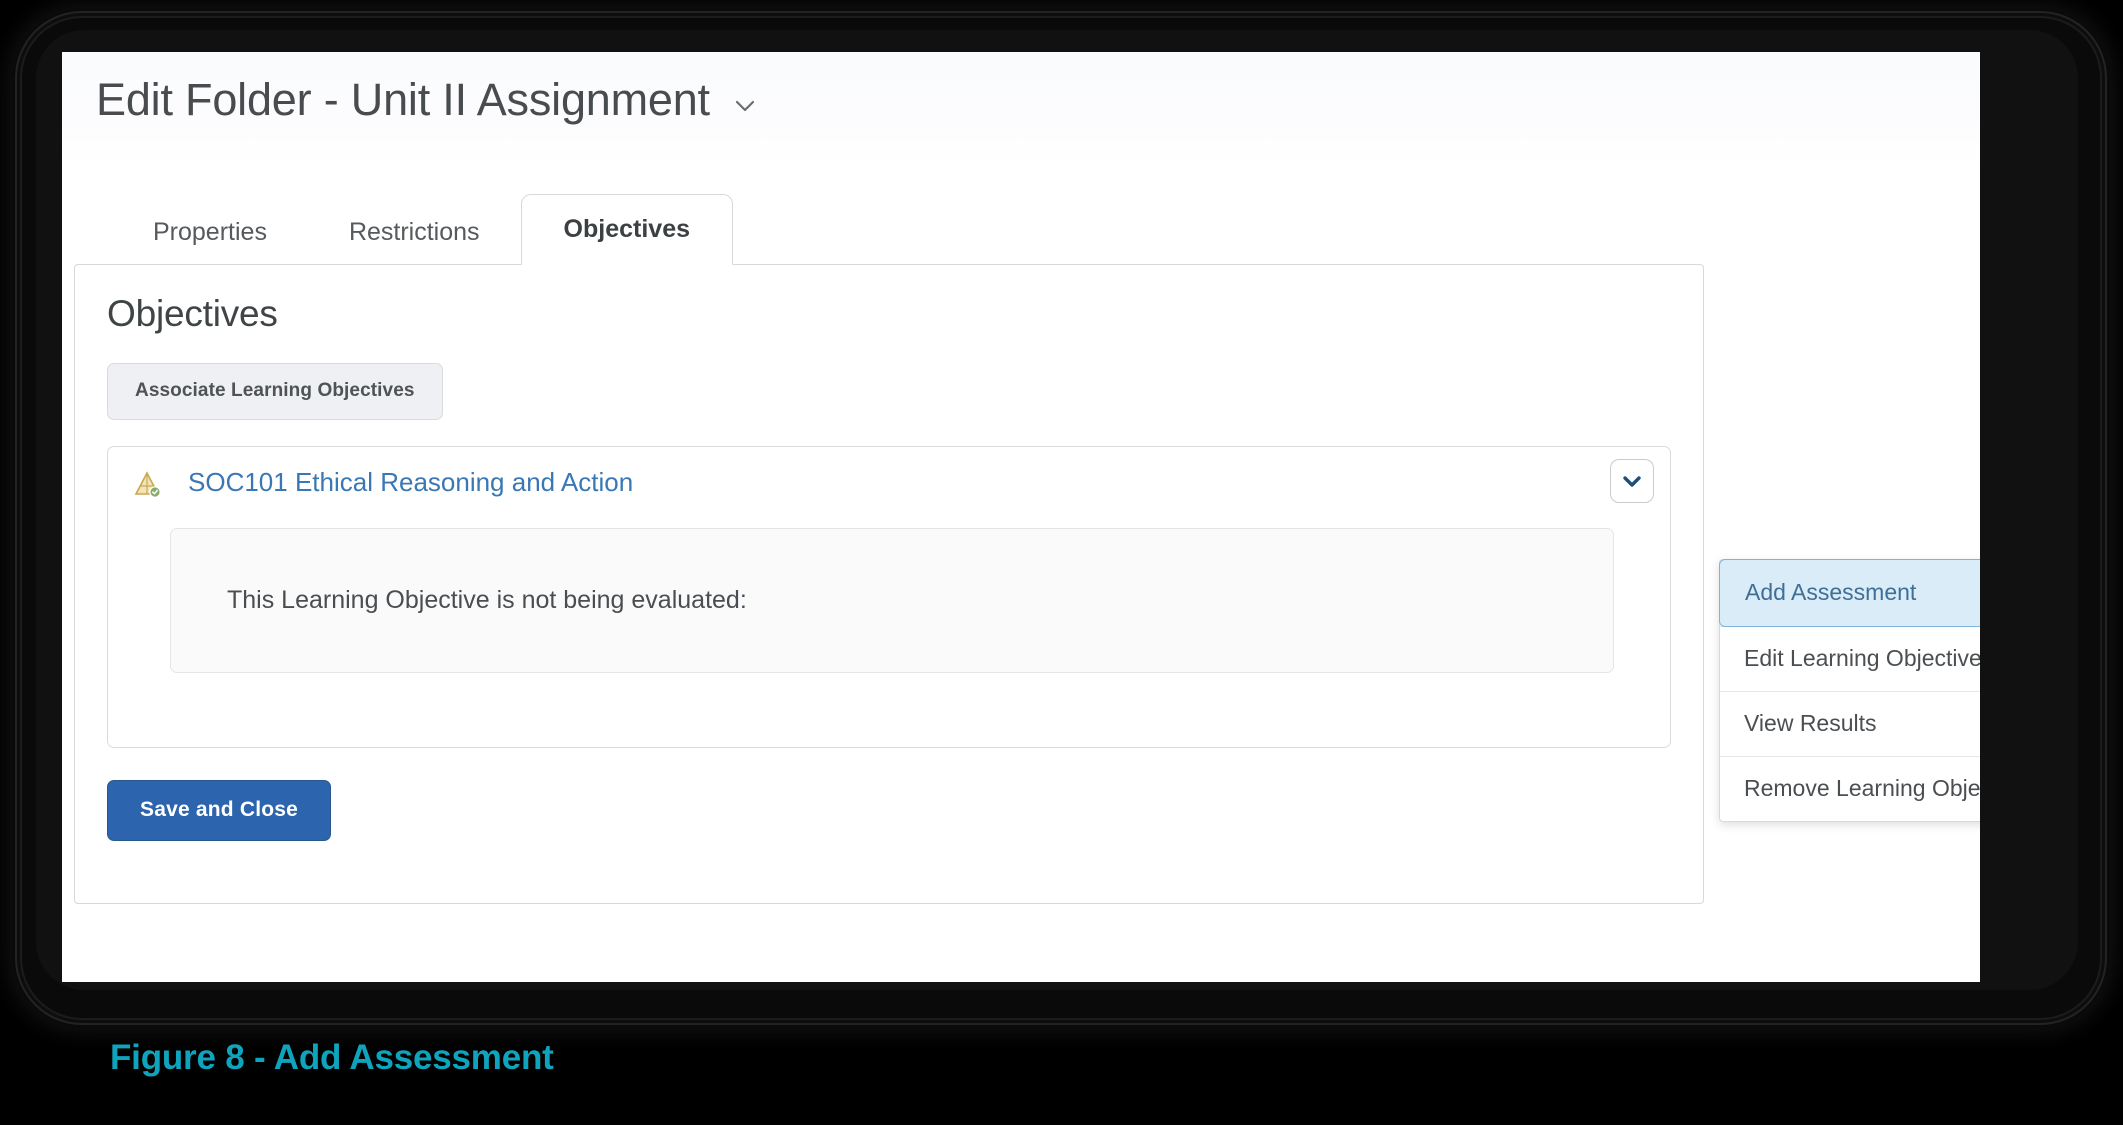 The image size is (2123, 1125). Describe the element at coordinates (1850, 788) in the screenshot. I see `menu-item-remove-learning-objective: Remove Learning Objective` at that location.